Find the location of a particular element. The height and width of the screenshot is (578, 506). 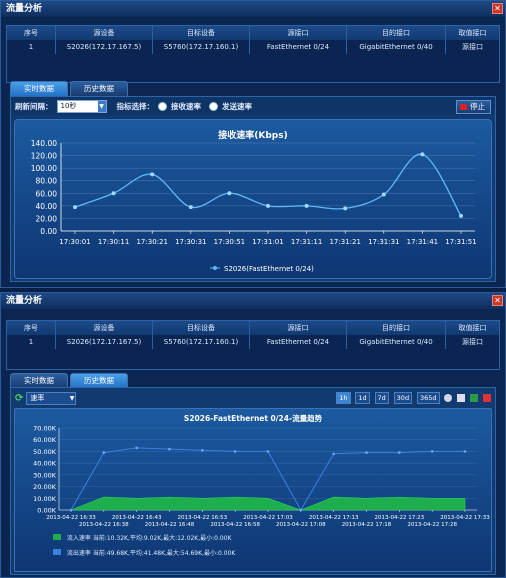

table-cell: S5760(172.17.160.1) is located at coordinates (201, 47).